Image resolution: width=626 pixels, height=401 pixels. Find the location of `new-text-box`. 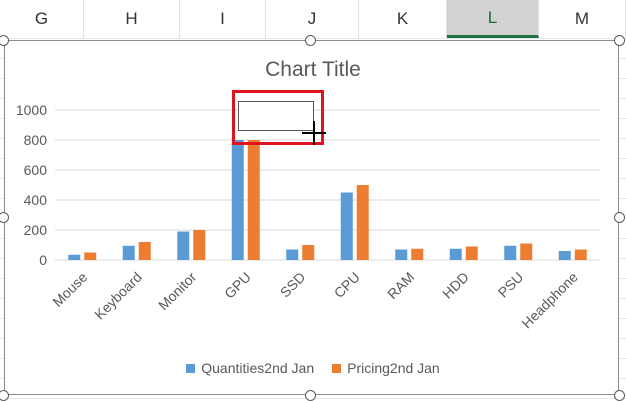

new-text-box is located at coordinates (276, 116).